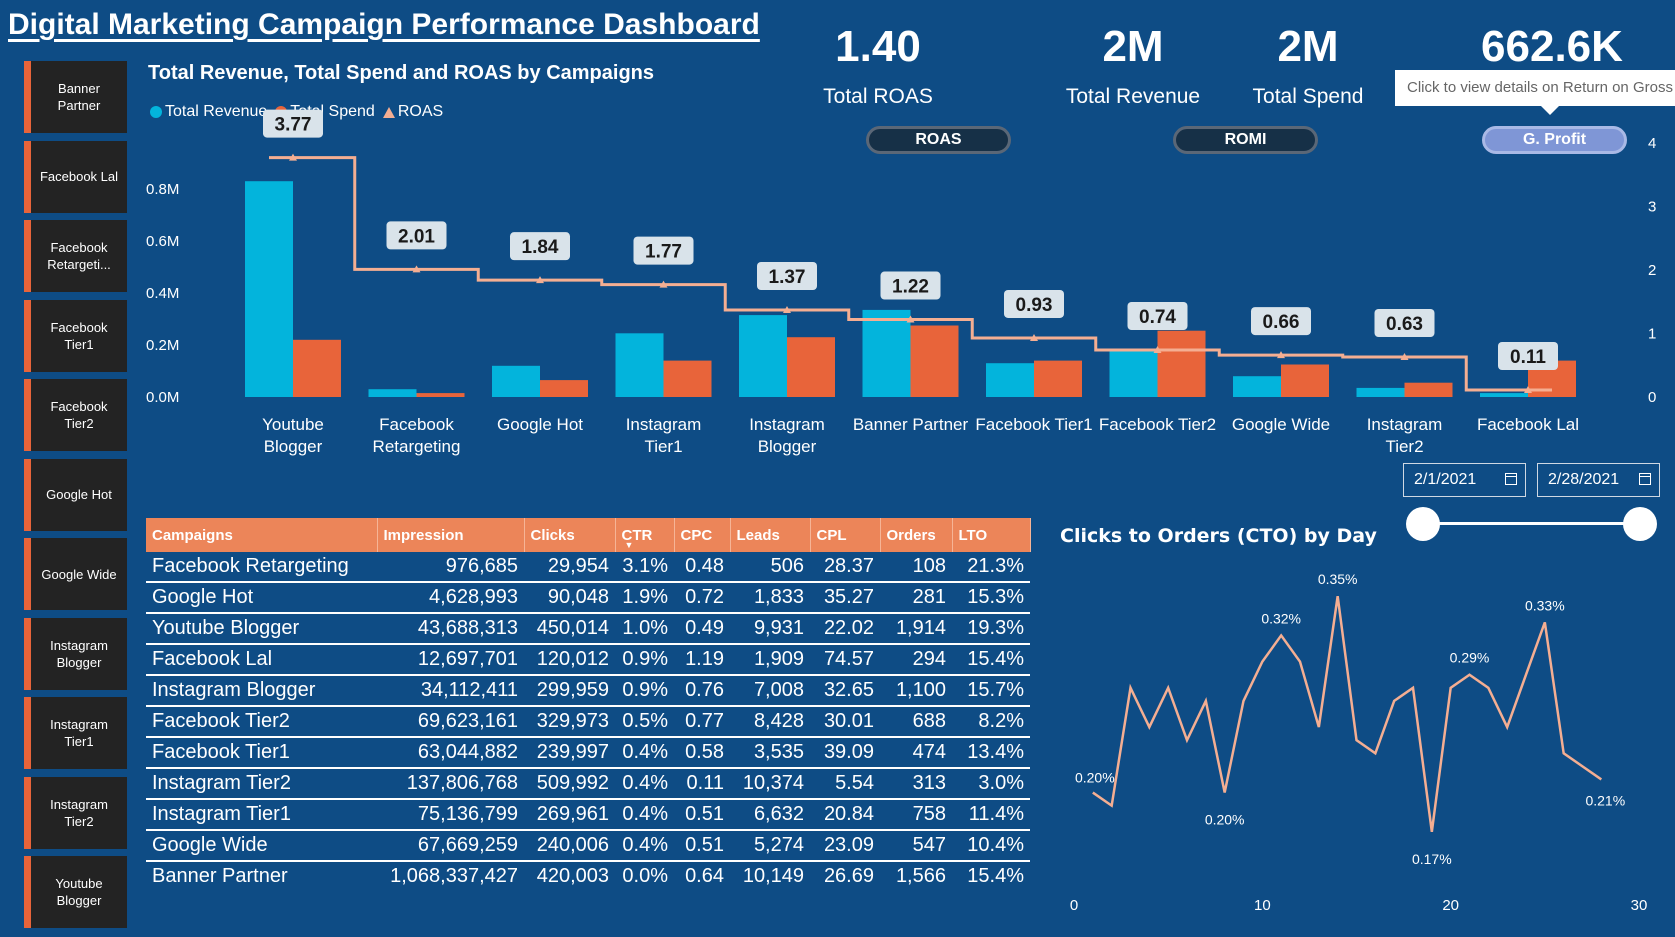 The height and width of the screenshot is (937, 1675). I want to click on date-slider-start-handle, so click(1423, 524).